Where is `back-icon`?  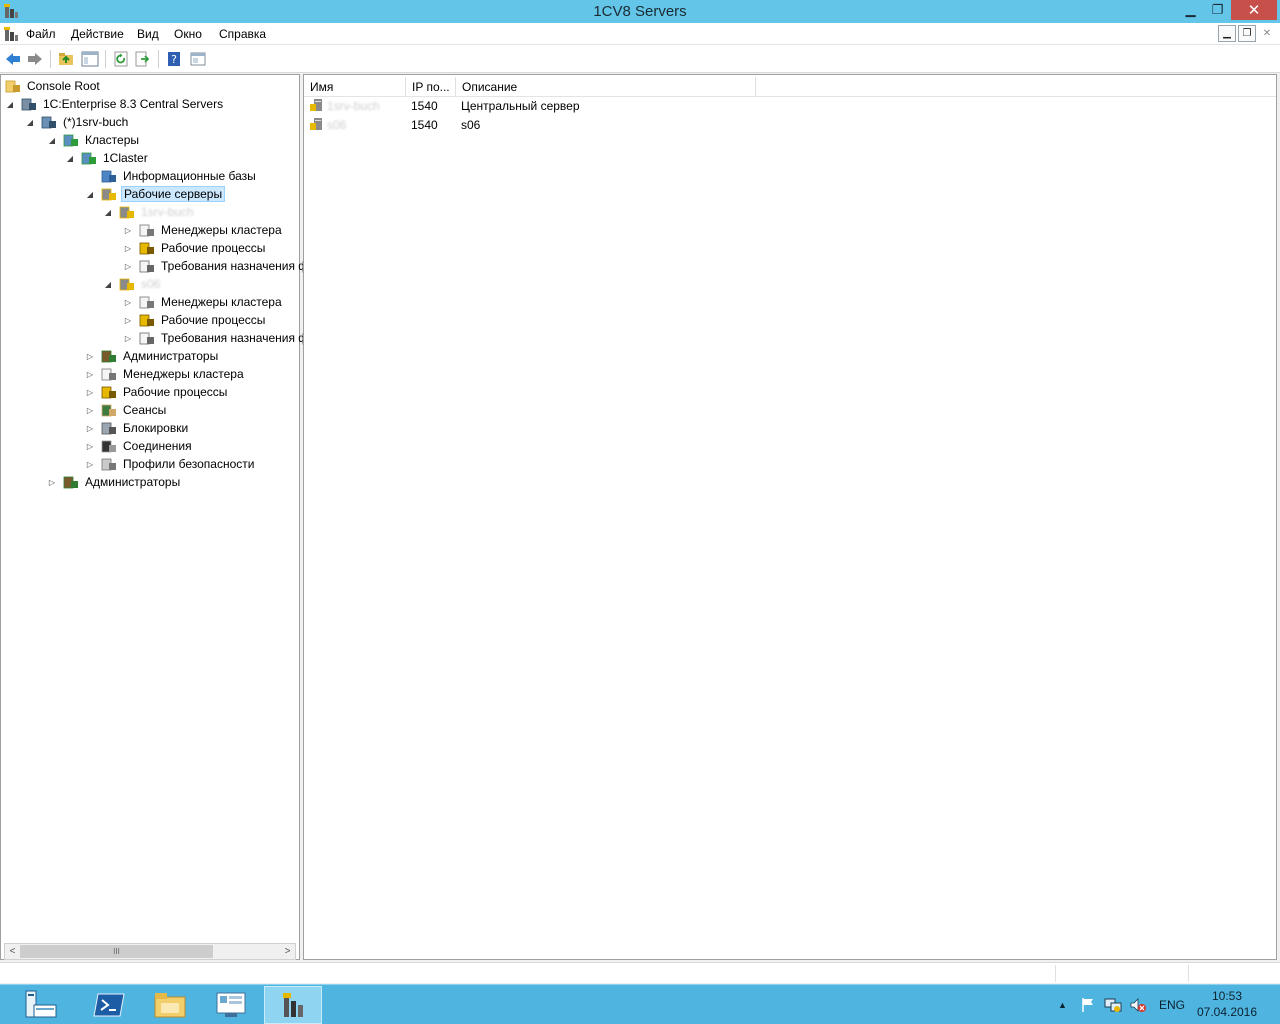
back-icon is located at coordinates (13, 59).